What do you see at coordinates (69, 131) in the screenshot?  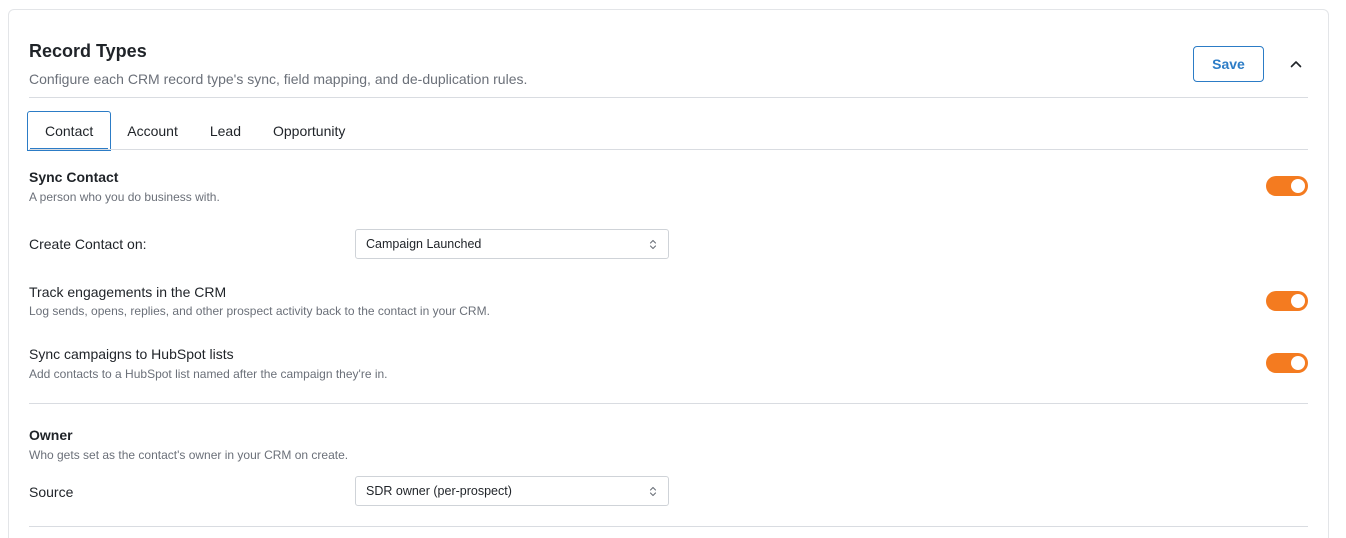 I see `tab-contact: Contact` at bounding box center [69, 131].